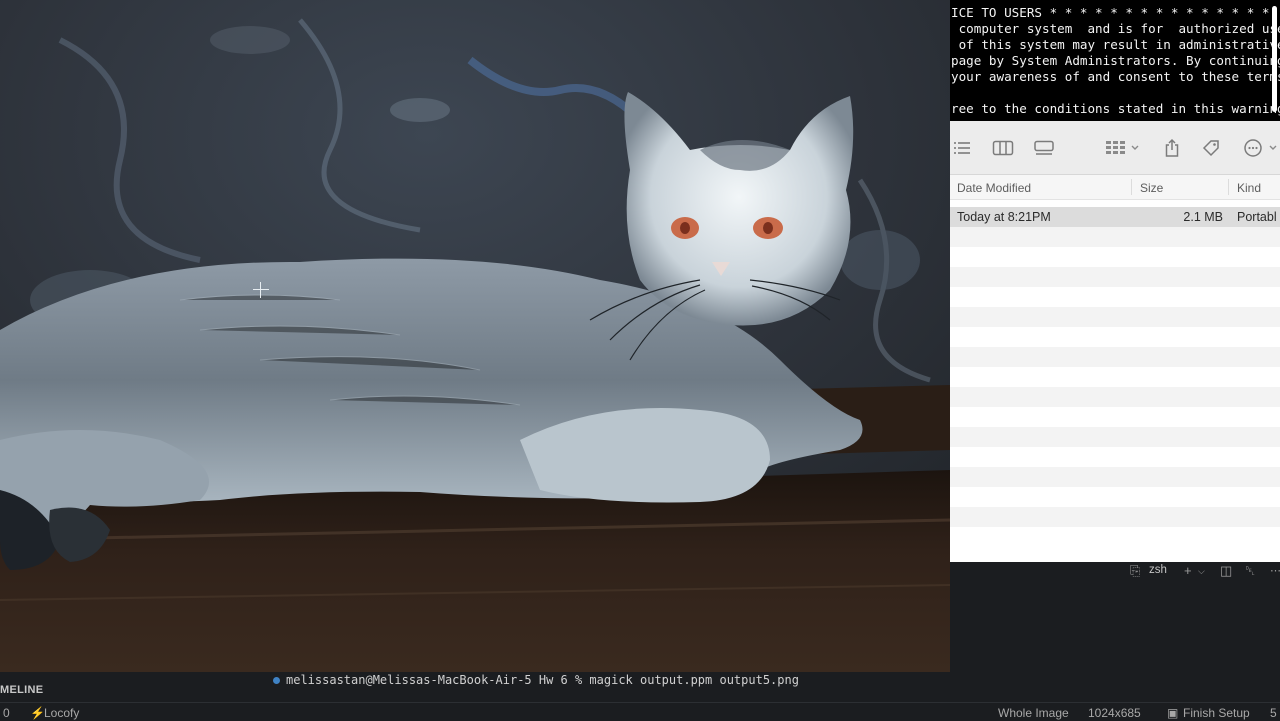  I want to click on add-terminal-icon: +, so click(1188, 570).